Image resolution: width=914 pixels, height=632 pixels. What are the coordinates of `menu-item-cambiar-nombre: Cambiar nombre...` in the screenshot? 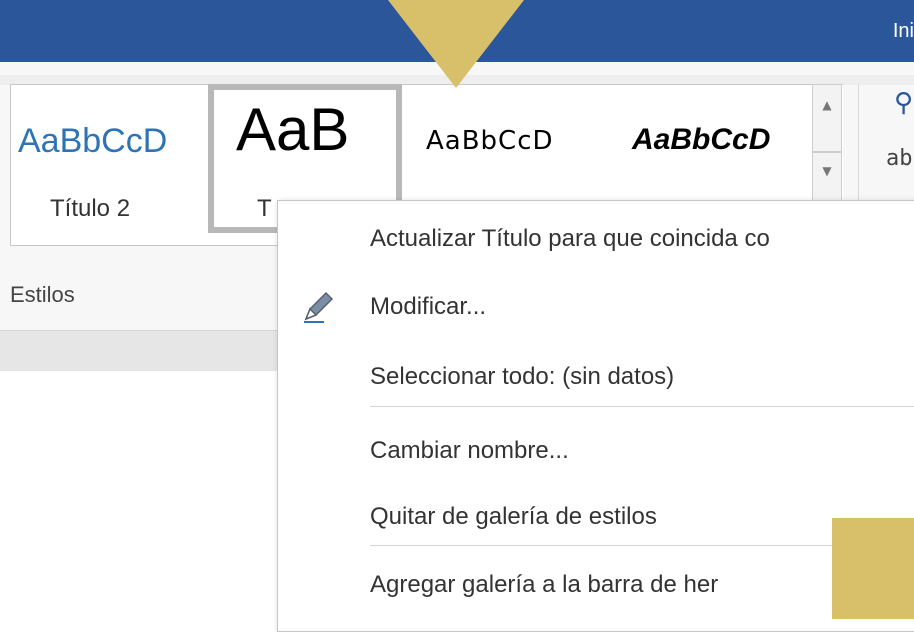 It's located at (469, 451).